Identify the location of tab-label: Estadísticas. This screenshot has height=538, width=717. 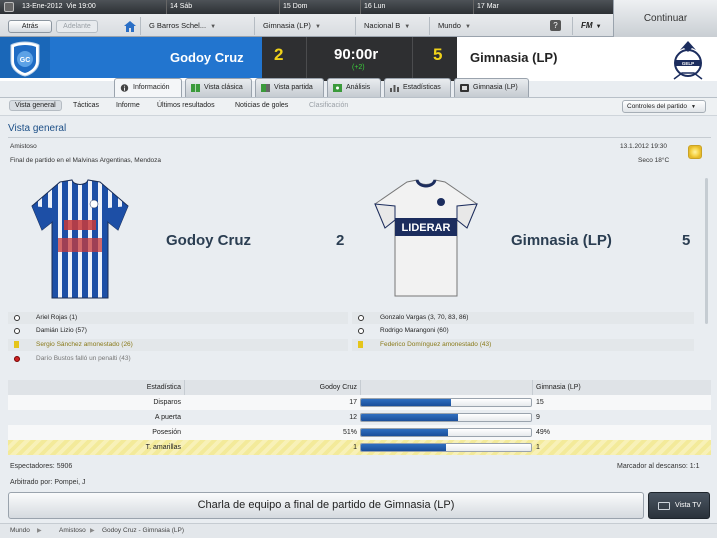
(422, 87).